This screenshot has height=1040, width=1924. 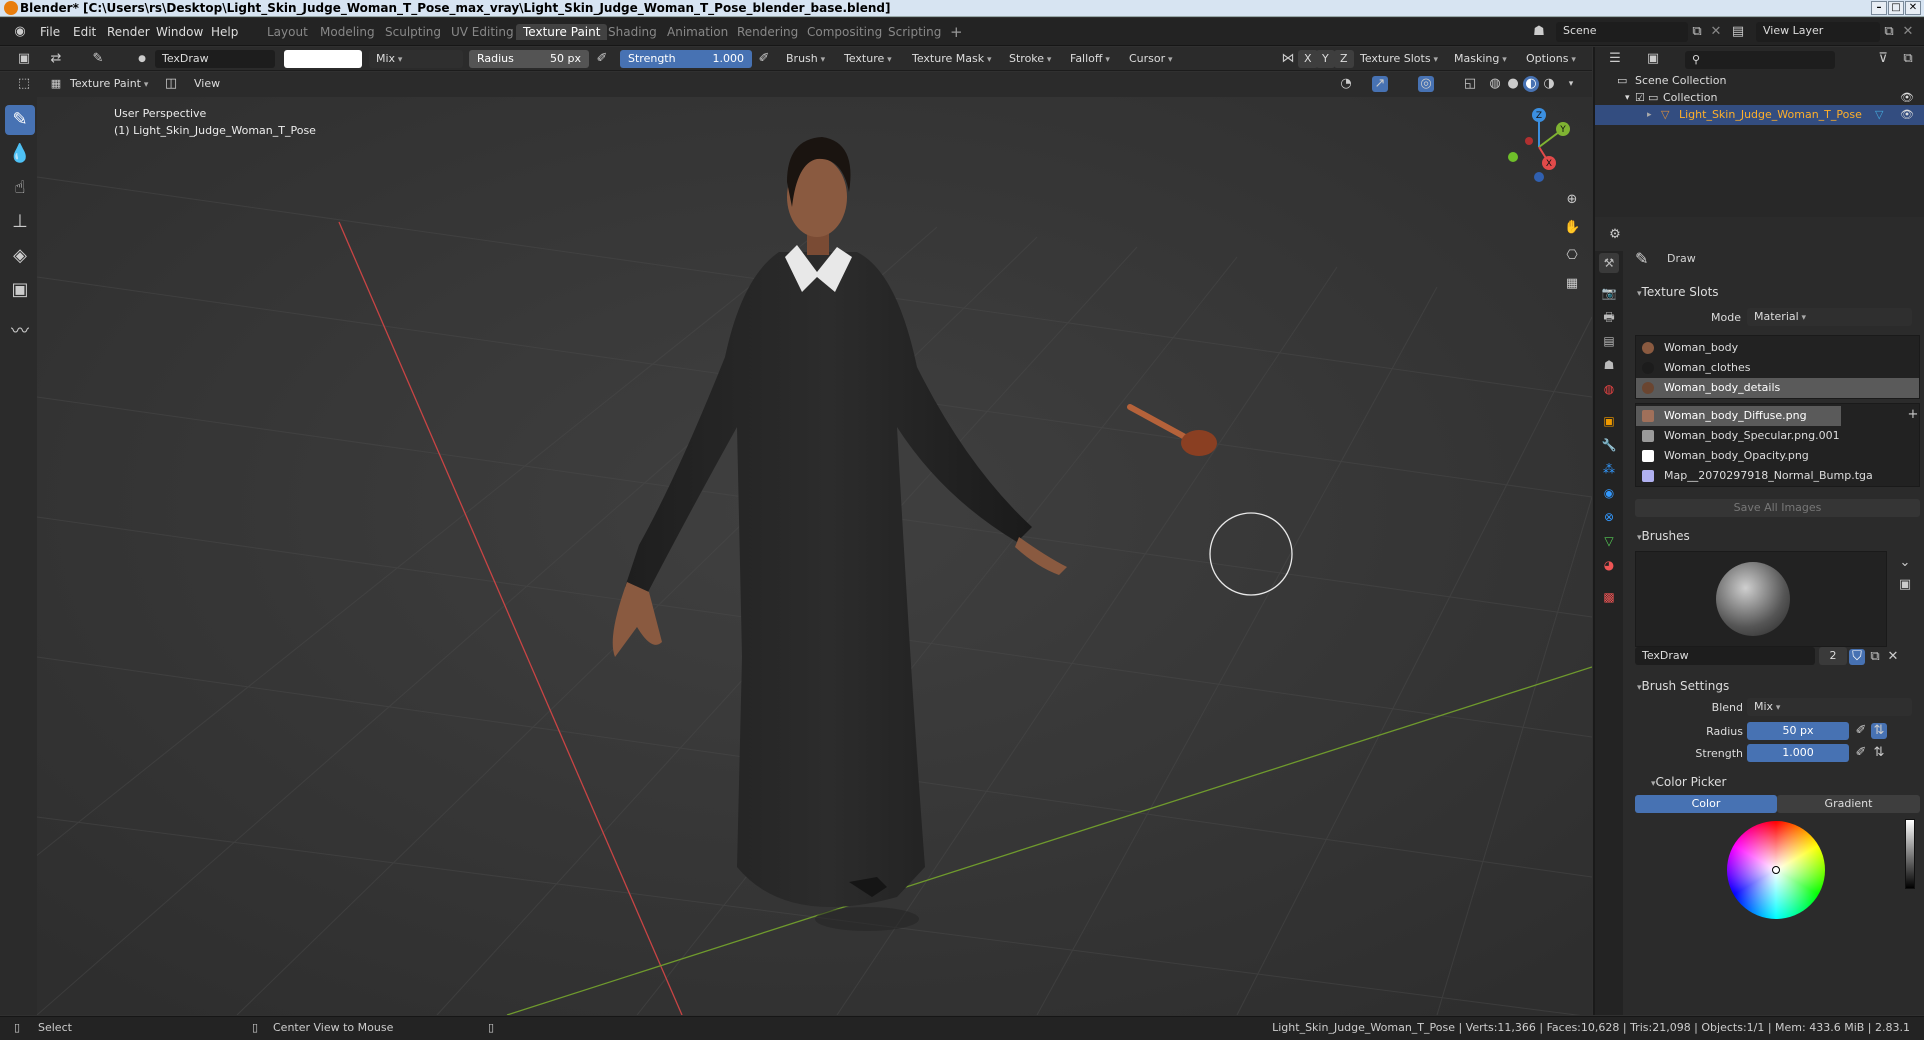 I want to click on solid-shading-icon: ●, so click(x=1513, y=84).